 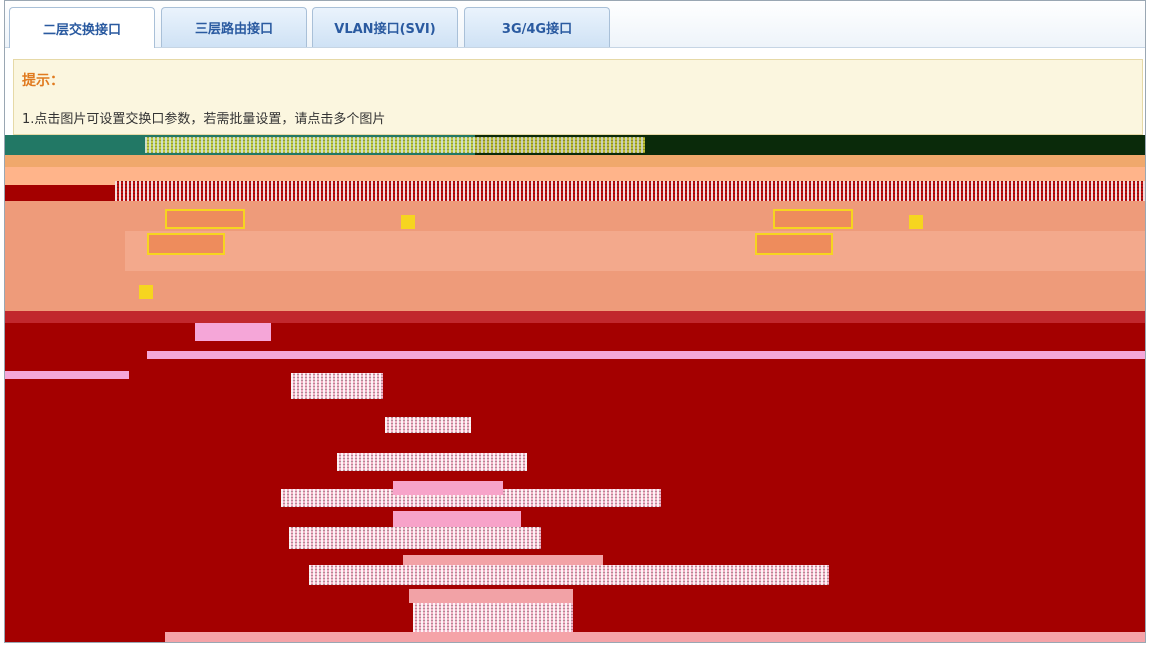 What do you see at coordinates (537, 27) in the screenshot?
I see `tab-3g4g-interface: 3G/4G接口` at bounding box center [537, 27].